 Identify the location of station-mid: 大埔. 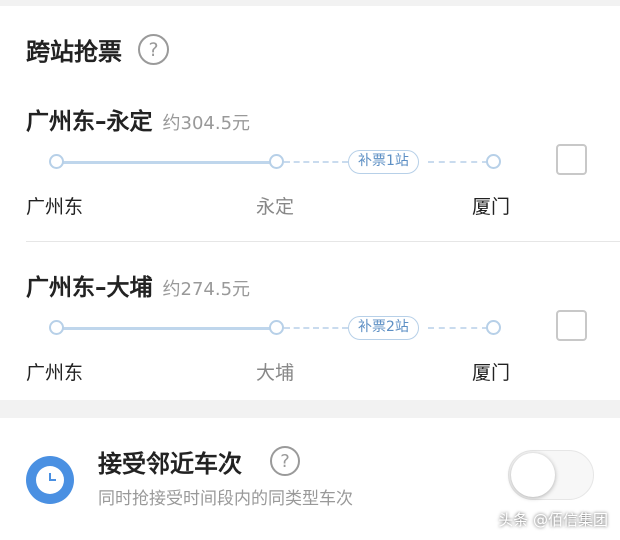
(275, 373).